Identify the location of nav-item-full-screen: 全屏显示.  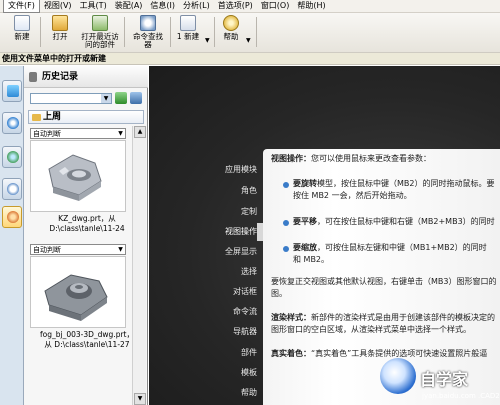
(241, 251).